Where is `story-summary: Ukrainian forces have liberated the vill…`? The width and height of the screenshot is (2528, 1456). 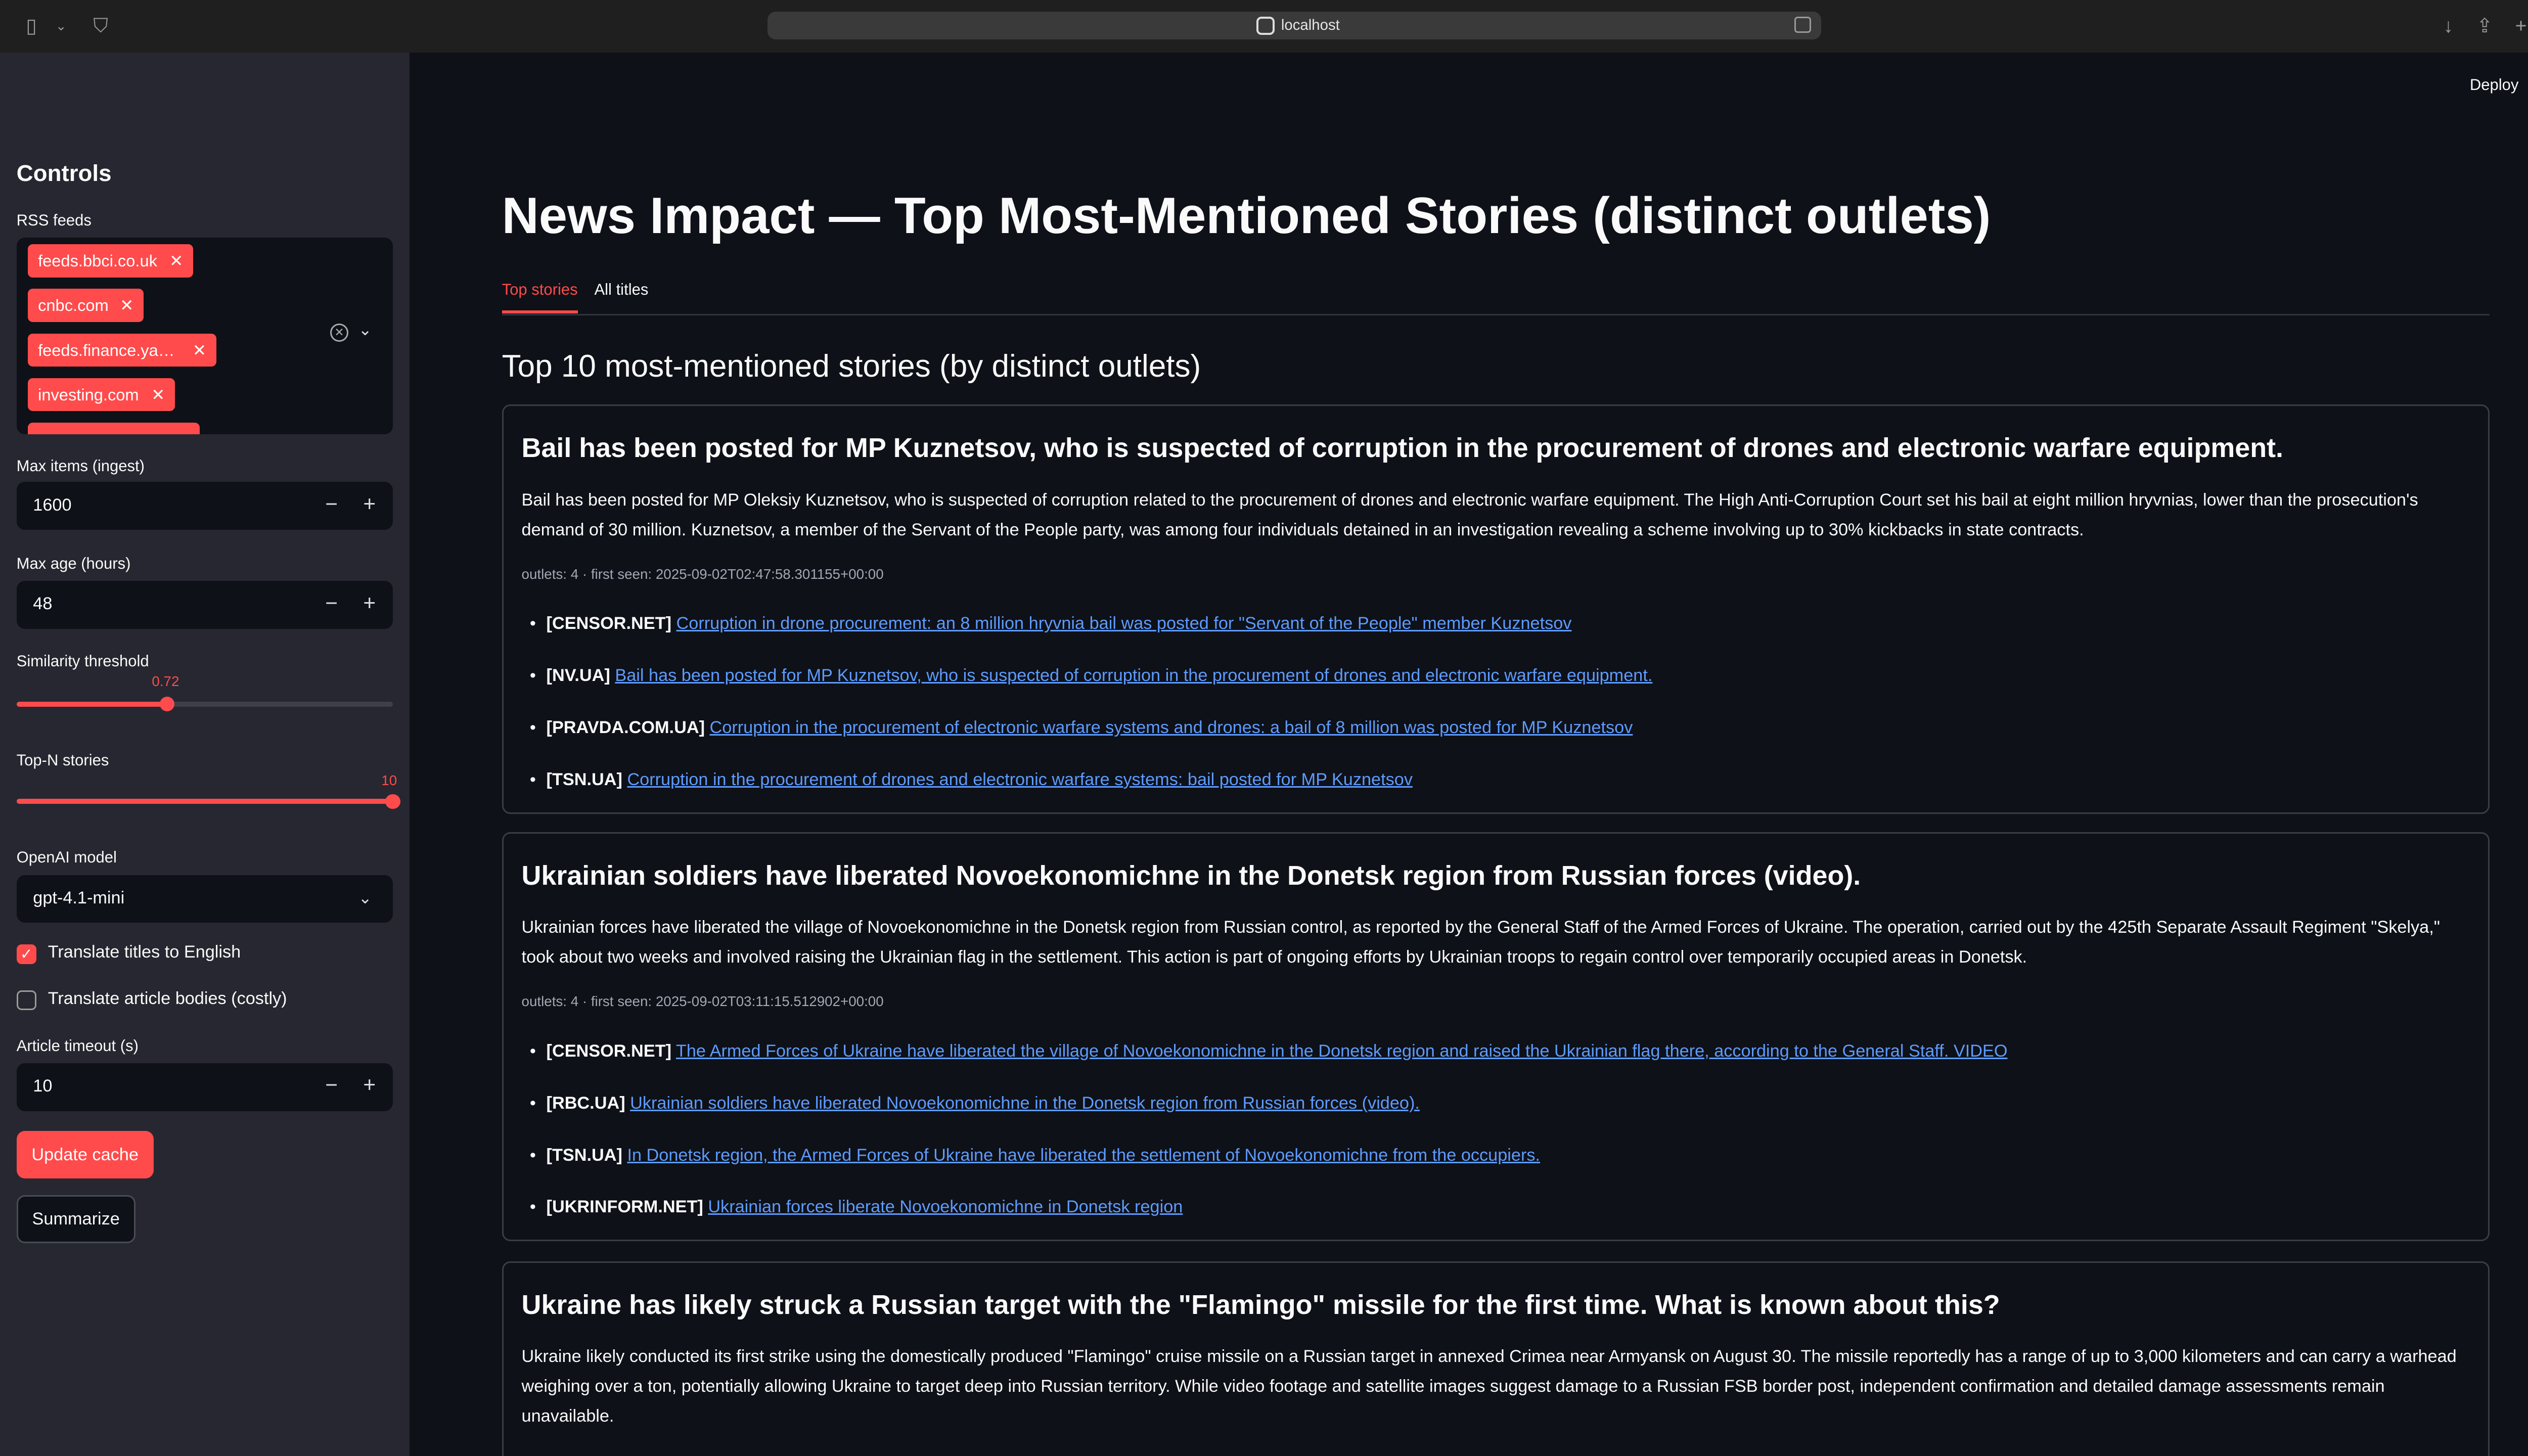 story-summary: Ukrainian forces have liberated the vill… is located at coordinates (1481, 942).